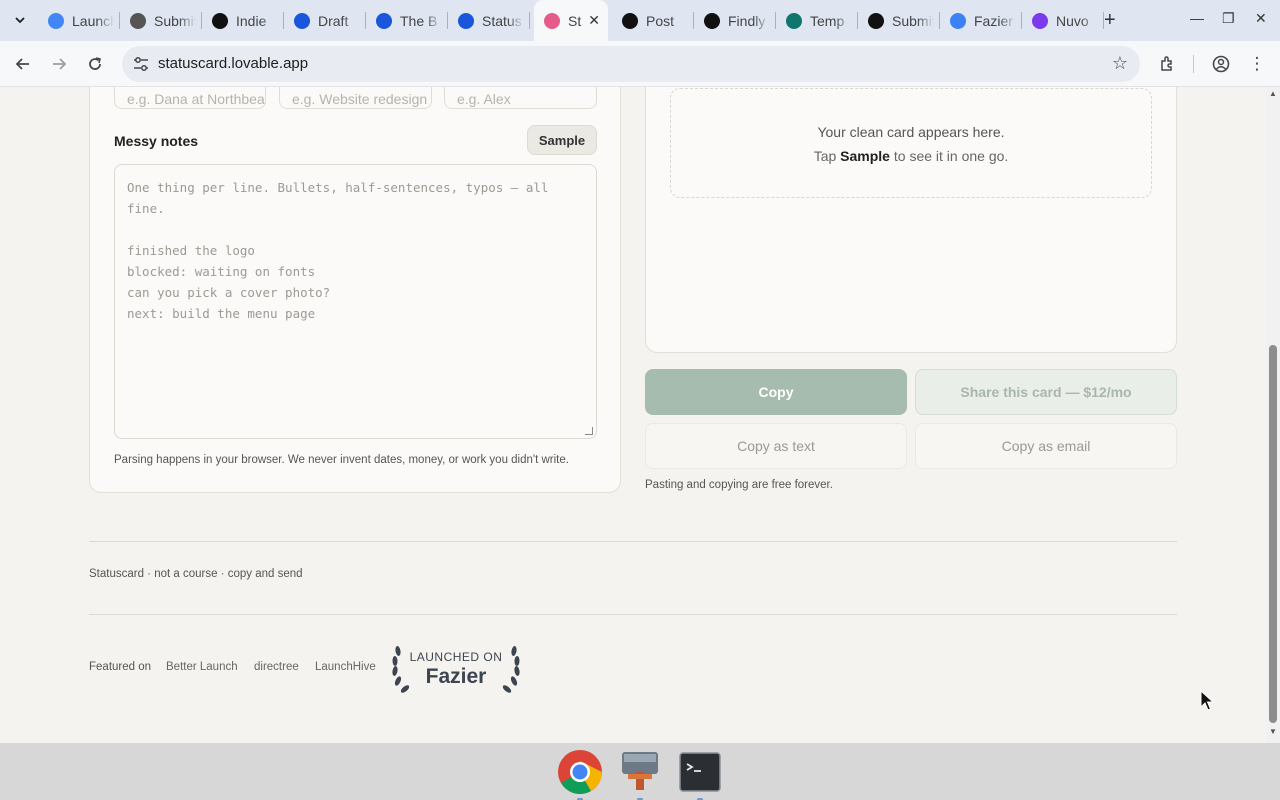 The width and height of the screenshot is (1280, 800). What do you see at coordinates (1261, 18) in the screenshot?
I see `close-window-icon: ✕` at bounding box center [1261, 18].